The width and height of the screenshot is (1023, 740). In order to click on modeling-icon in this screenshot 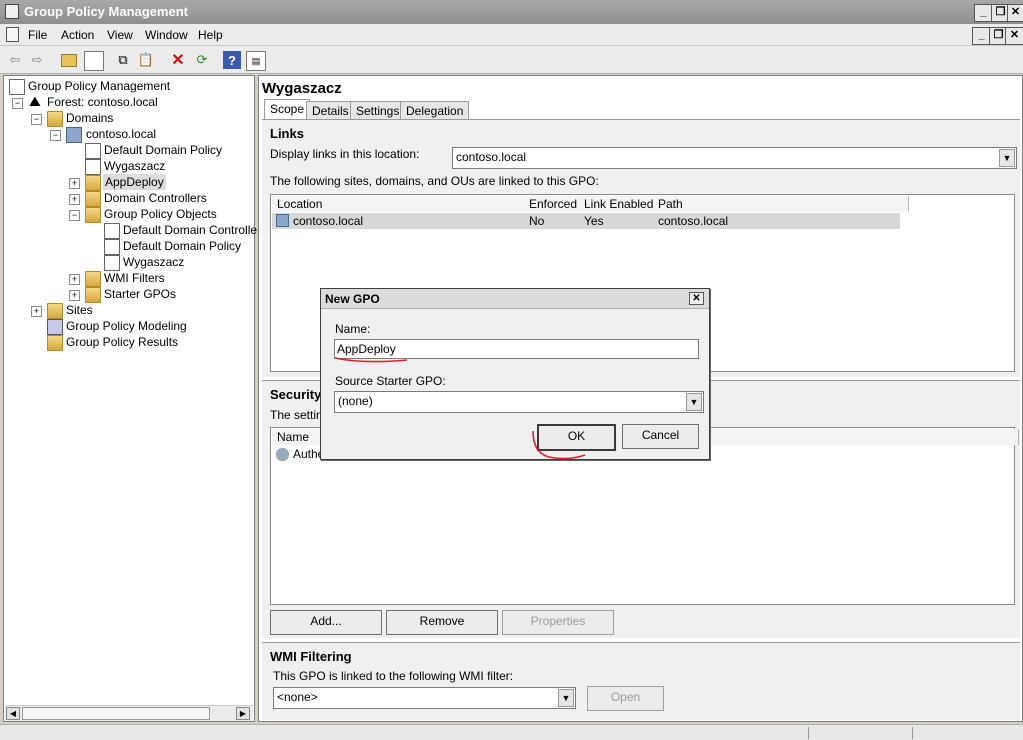, I will do `click(55, 327)`.